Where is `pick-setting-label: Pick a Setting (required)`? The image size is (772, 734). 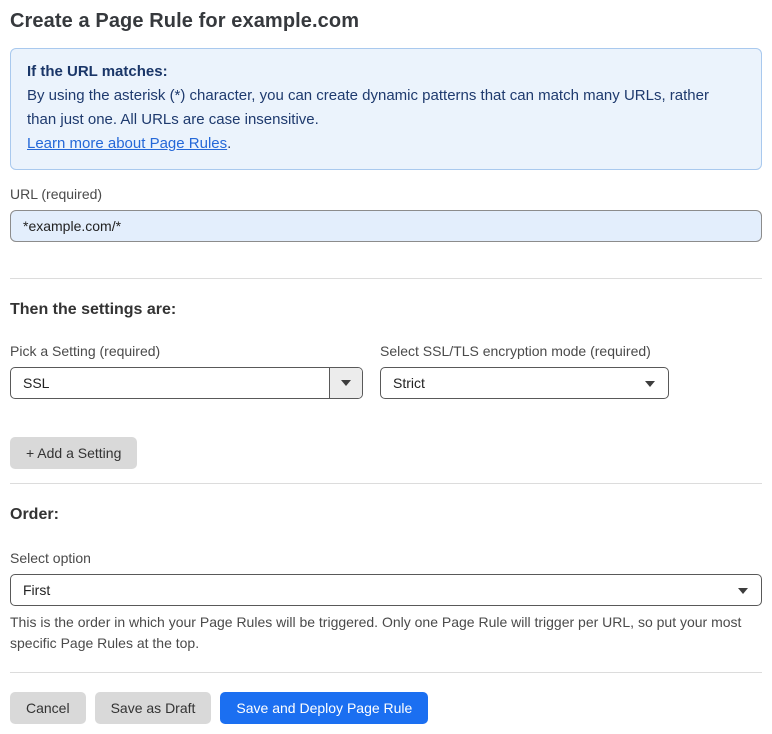 pick-setting-label: Pick a Setting (required) is located at coordinates (85, 351).